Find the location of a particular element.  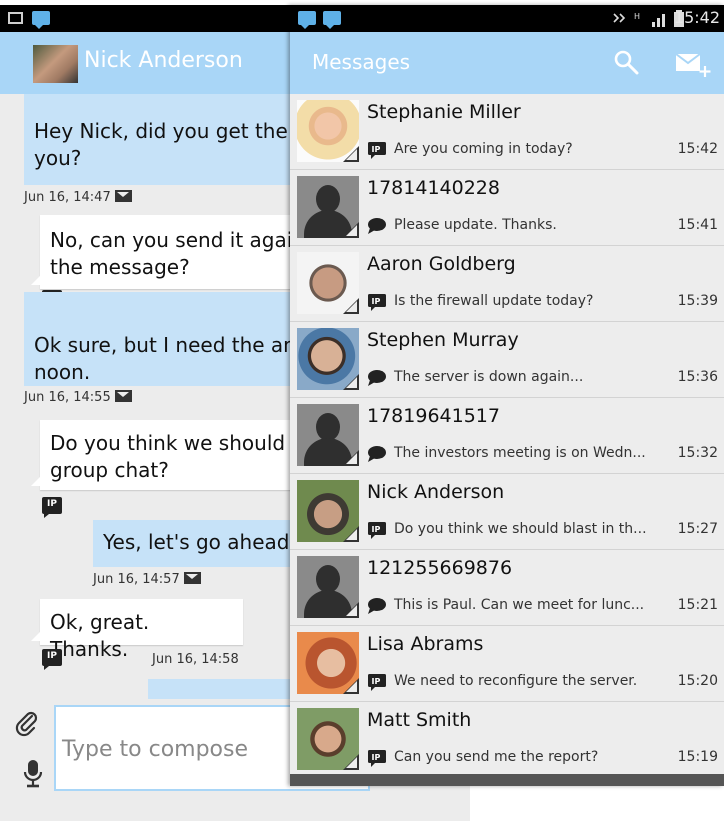

contact-name: Matt Smith is located at coordinates (419, 720).